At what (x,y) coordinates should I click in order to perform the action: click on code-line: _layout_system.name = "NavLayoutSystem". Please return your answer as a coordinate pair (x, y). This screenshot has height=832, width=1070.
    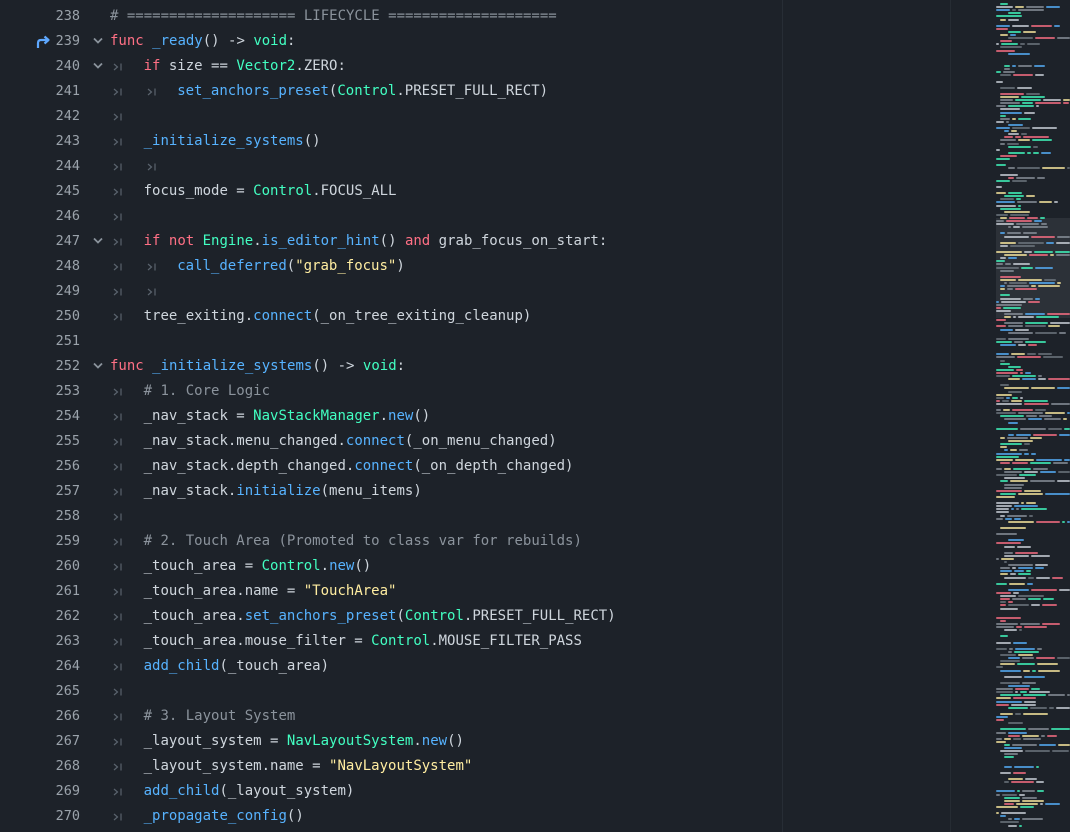
    Looking at the image, I should click on (446, 766).